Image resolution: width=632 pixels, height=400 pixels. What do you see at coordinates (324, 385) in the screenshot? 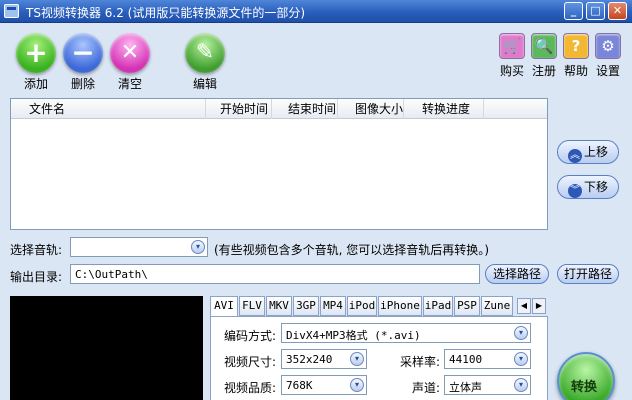
I see `video-quality-select: 768K ▾` at bounding box center [324, 385].